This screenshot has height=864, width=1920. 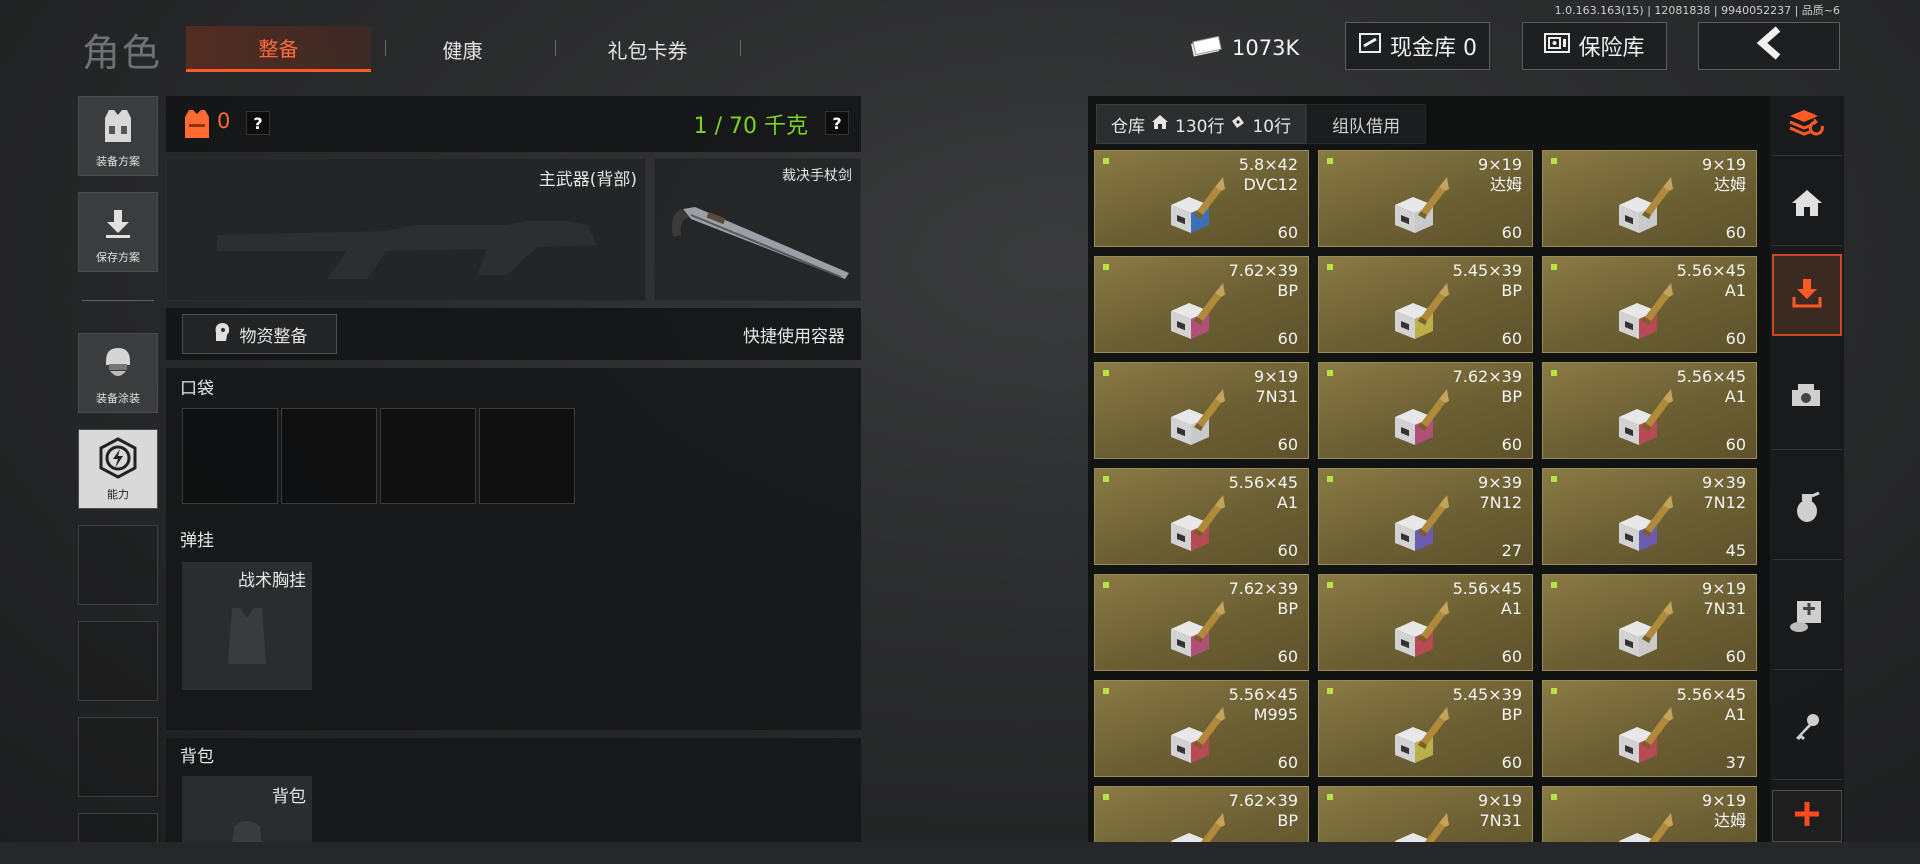 I want to click on vest-icon, so click(x=118, y=127).